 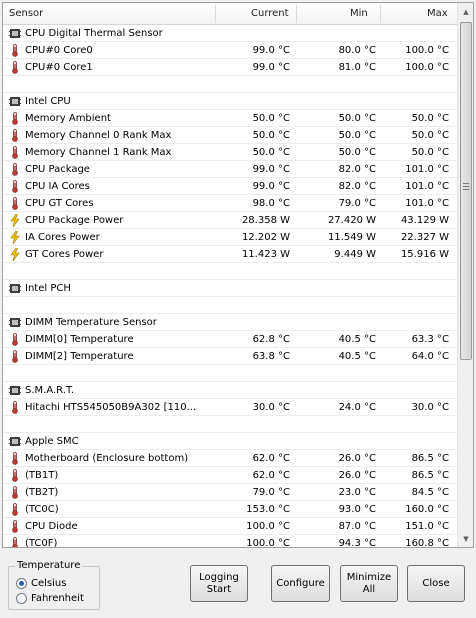 I want to click on min-value: 27.420 W, so click(x=351, y=220).